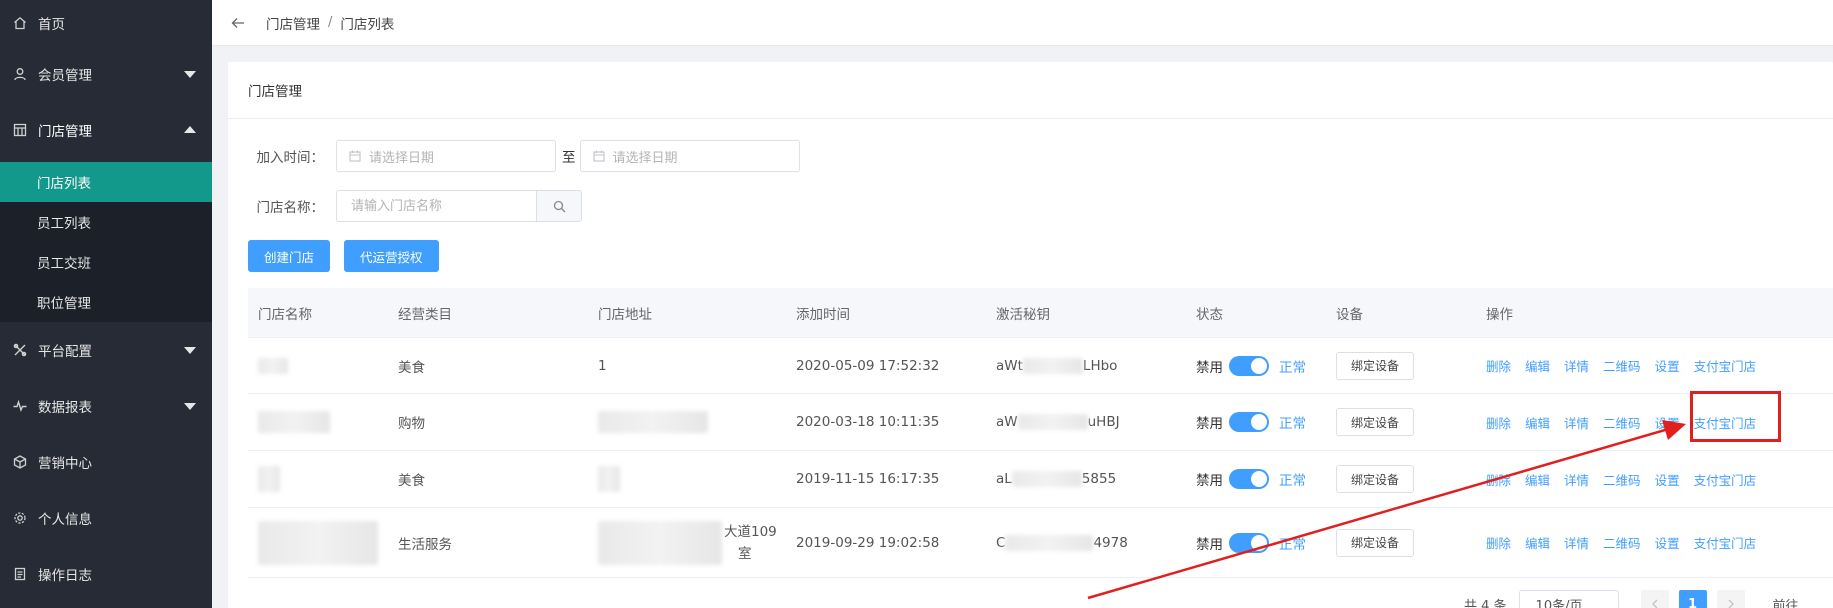 Image resolution: width=1833 pixels, height=608 pixels. I want to click on key-suffix: 5855, so click(1099, 479).